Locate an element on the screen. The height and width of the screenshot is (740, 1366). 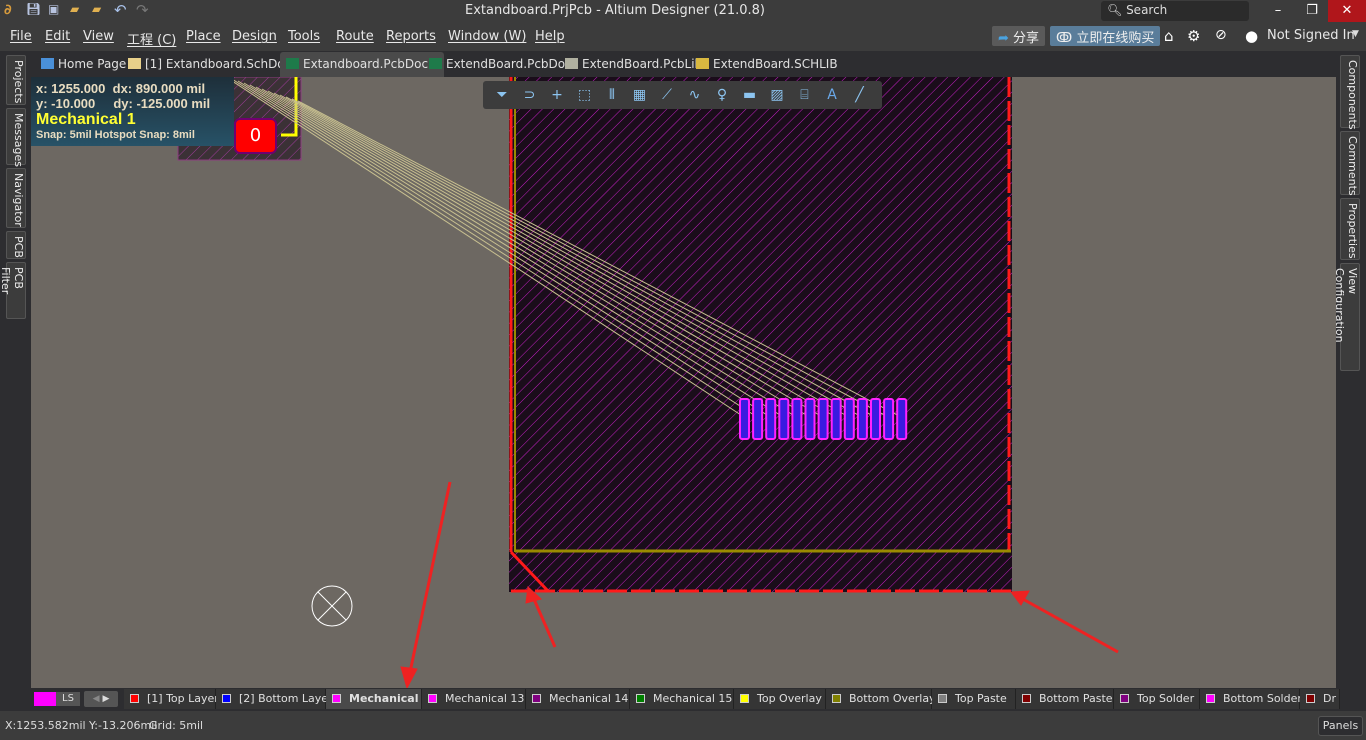
panel-tab-view-configuration: View Configuration is located at coordinates (1346, 317).